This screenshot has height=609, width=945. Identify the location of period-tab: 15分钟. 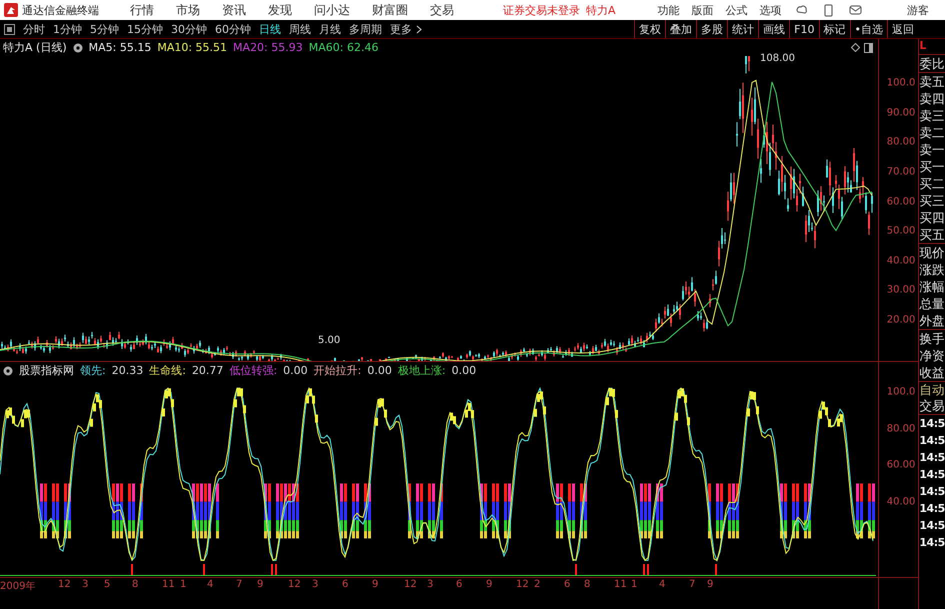
(145, 29).